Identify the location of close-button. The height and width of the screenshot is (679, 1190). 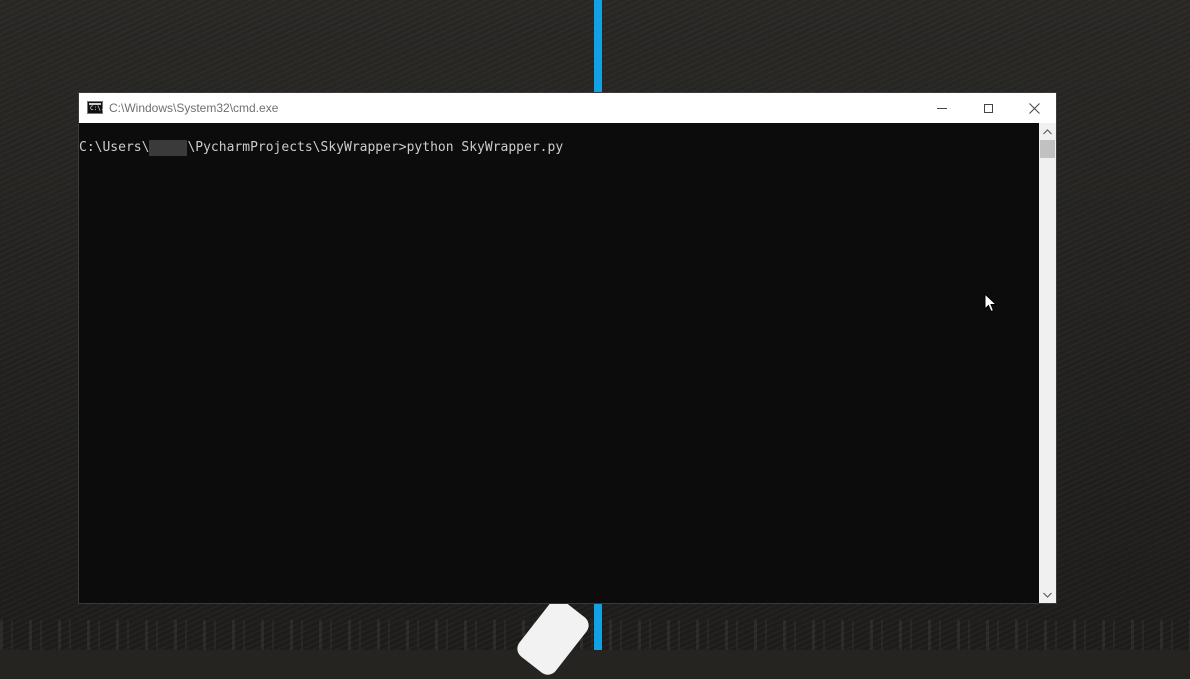
(1034, 108).